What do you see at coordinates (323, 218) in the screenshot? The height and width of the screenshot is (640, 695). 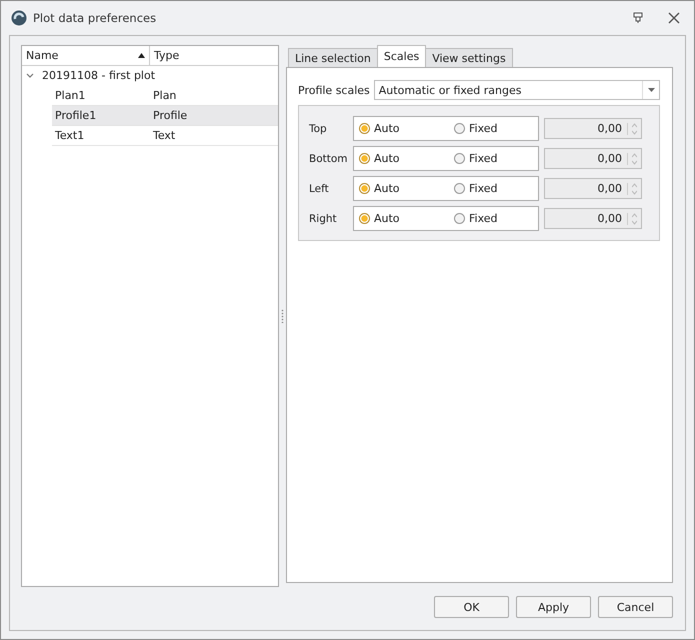 I see `field-label: Right` at bounding box center [323, 218].